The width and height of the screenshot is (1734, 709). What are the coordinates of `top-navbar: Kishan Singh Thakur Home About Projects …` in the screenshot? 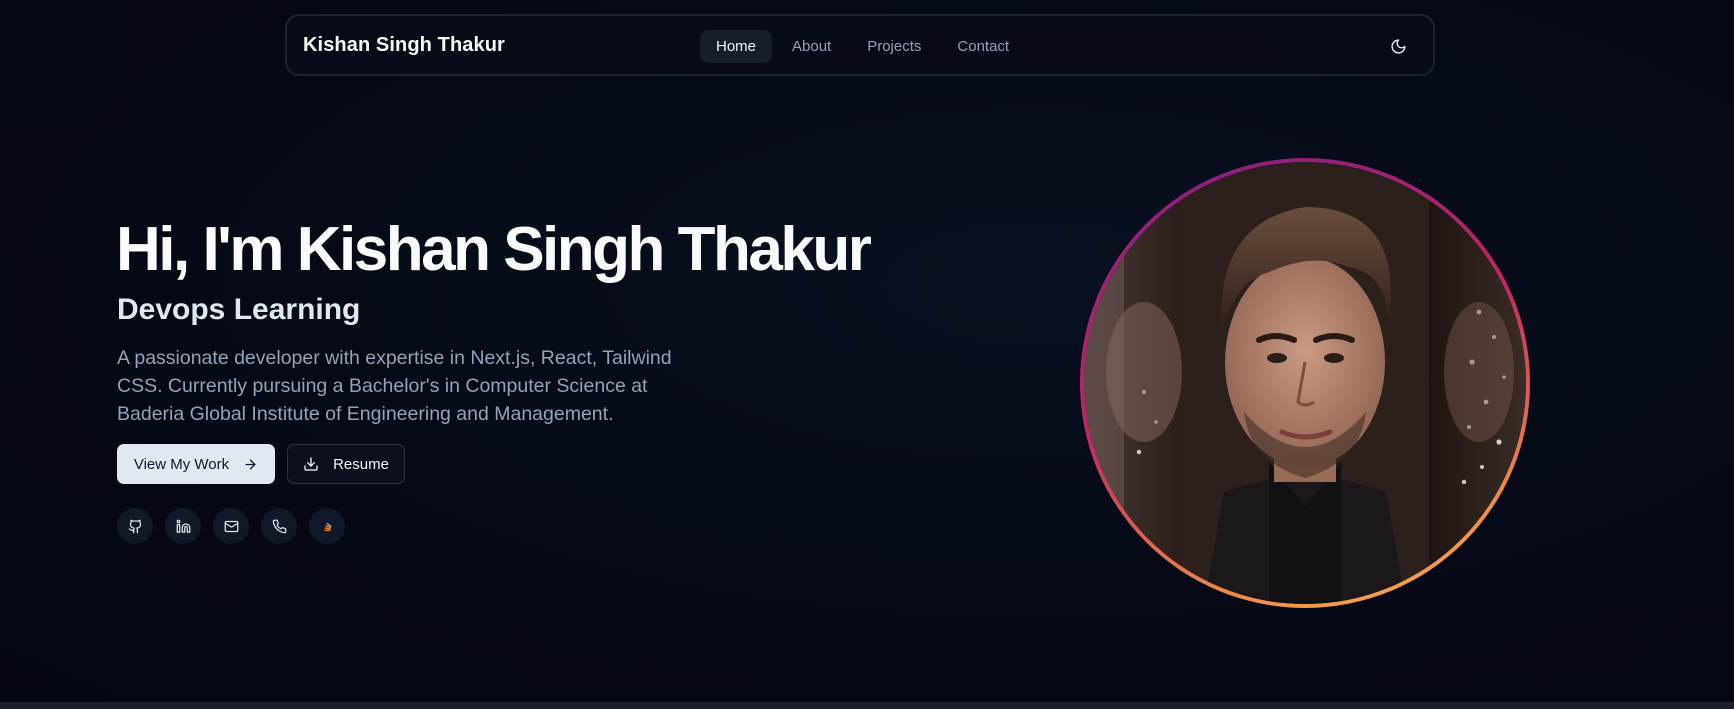 It's located at (860, 45).